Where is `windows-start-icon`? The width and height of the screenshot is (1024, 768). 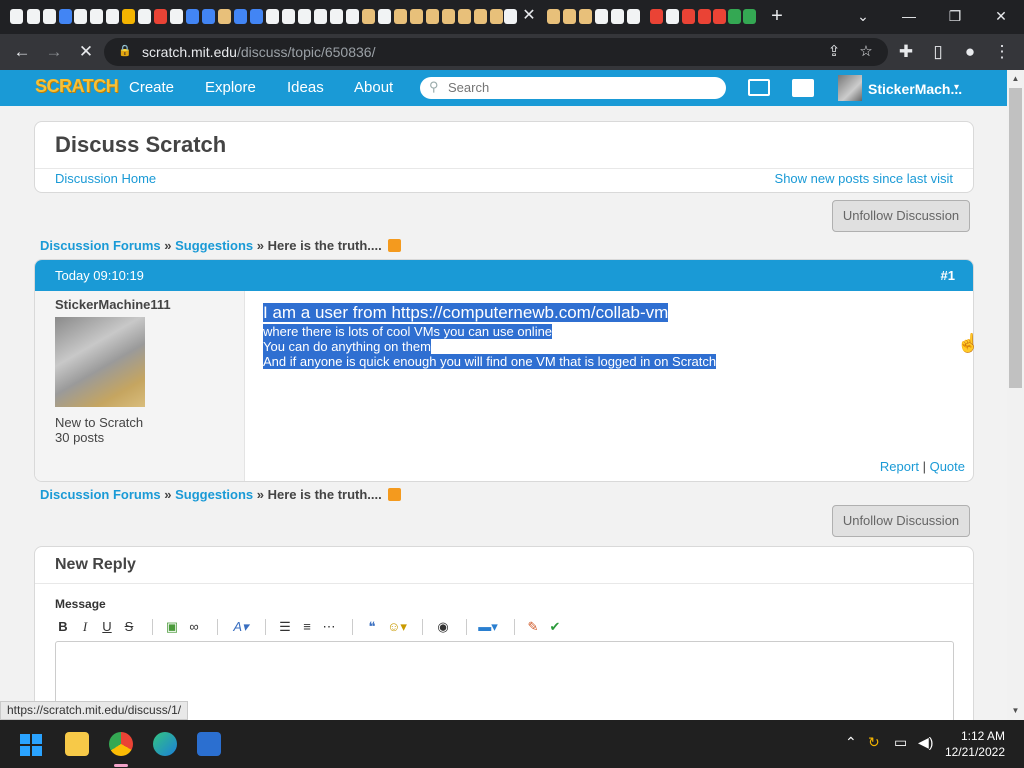 windows-start-icon is located at coordinates (31, 745).